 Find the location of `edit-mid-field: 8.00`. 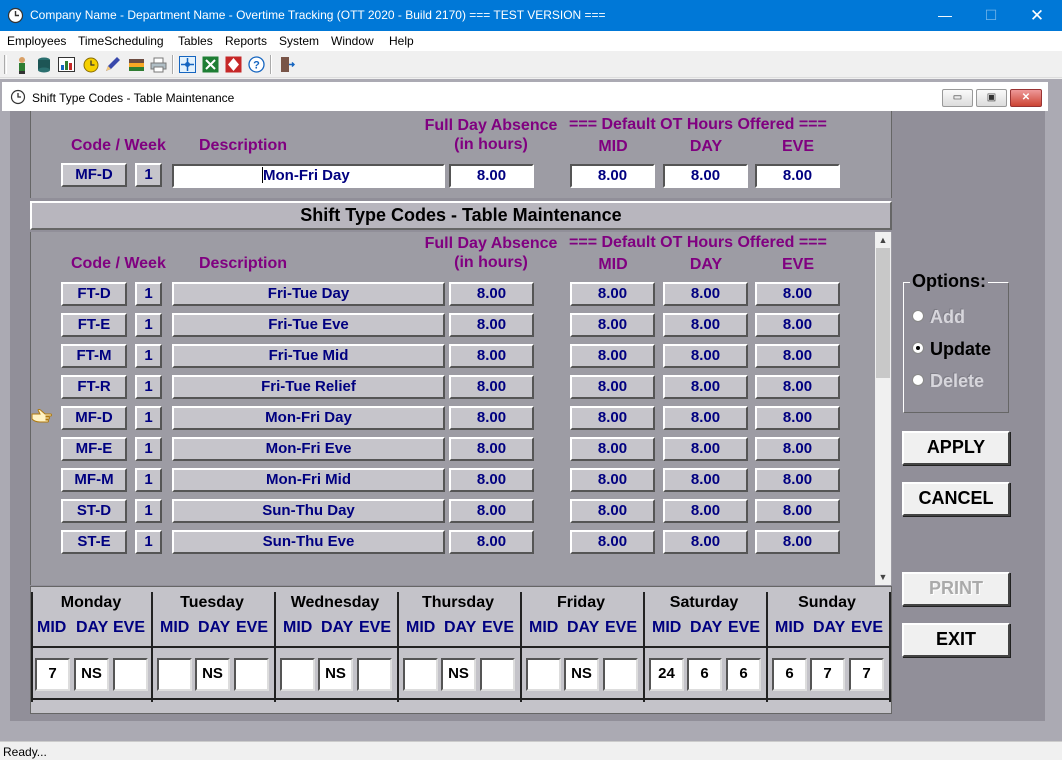

edit-mid-field: 8.00 is located at coordinates (612, 176).